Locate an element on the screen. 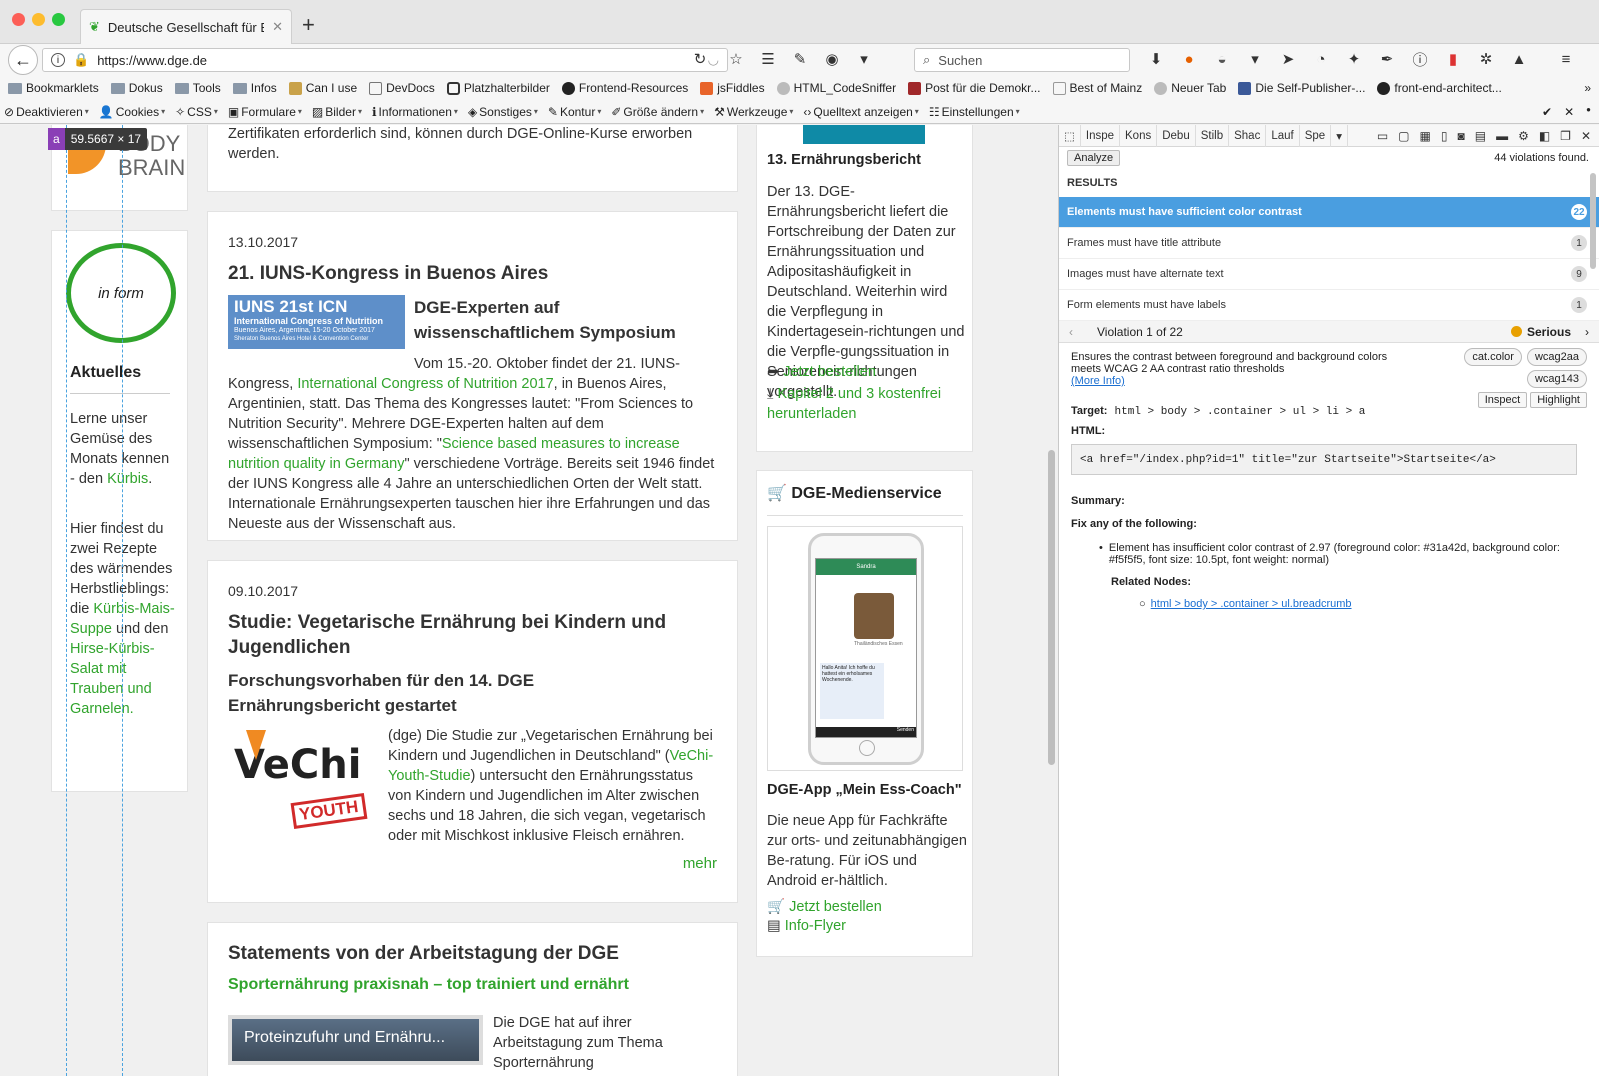 The width and height of the screenshot is (1599, 1076). minimize-window-button is located at coordinates (38, 19).